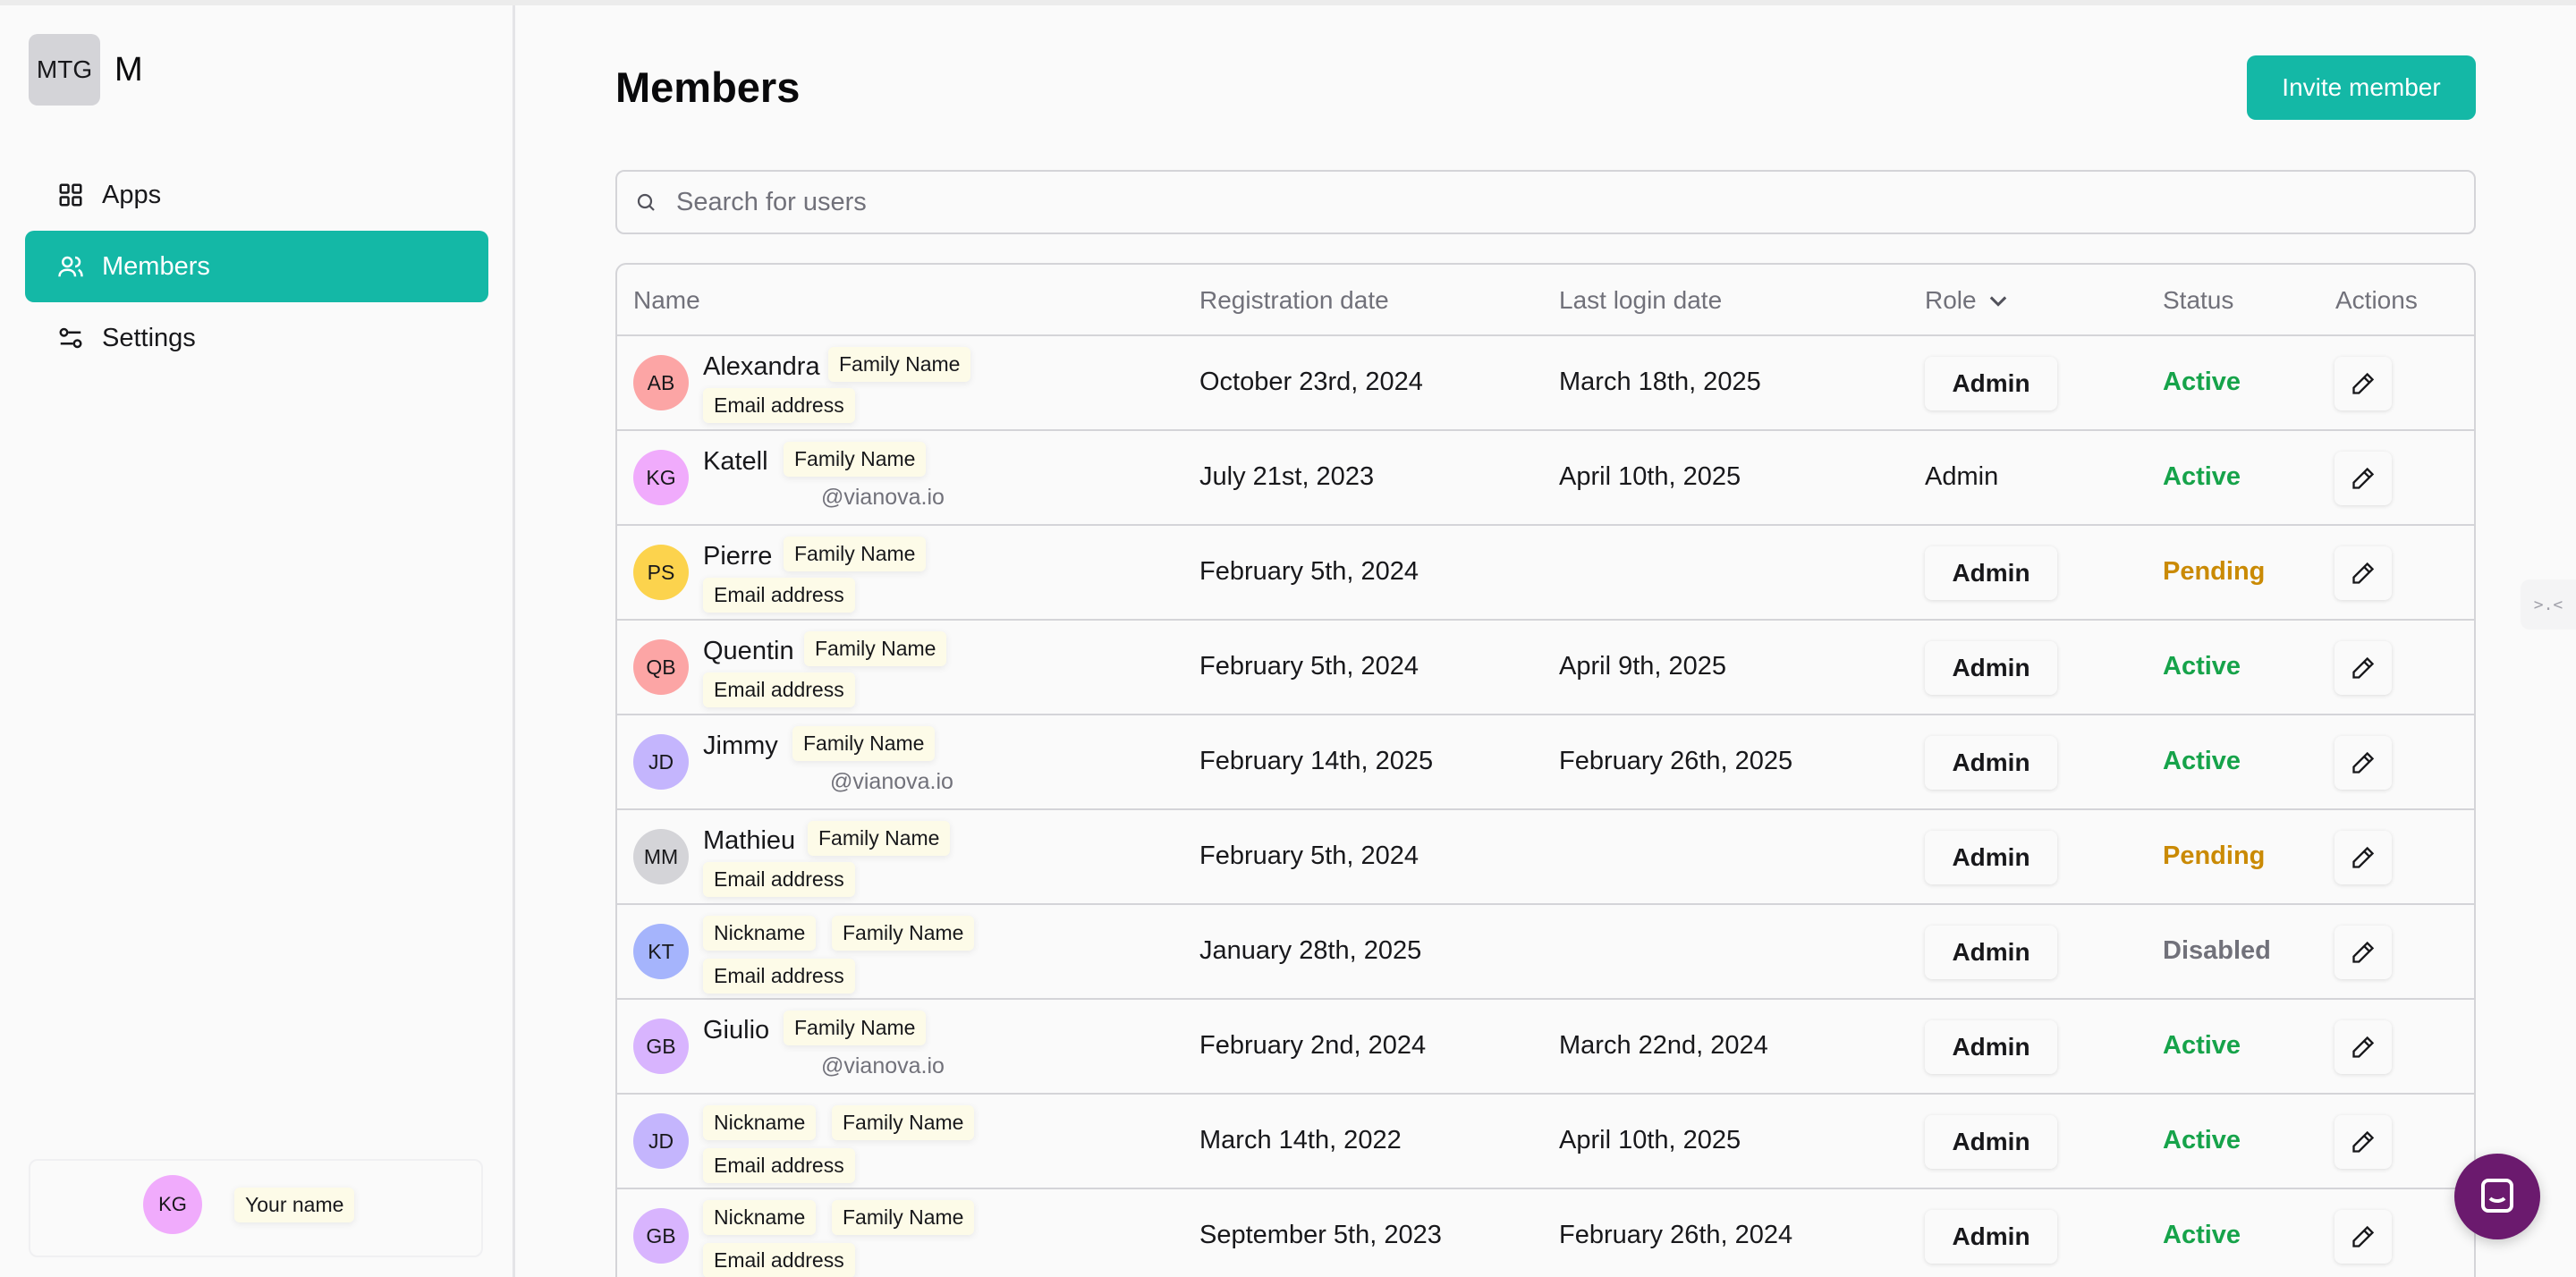 This screenshot has height=1277, width=2576. I want to click on email-domain: @vianova.io, so click(883, 1065).